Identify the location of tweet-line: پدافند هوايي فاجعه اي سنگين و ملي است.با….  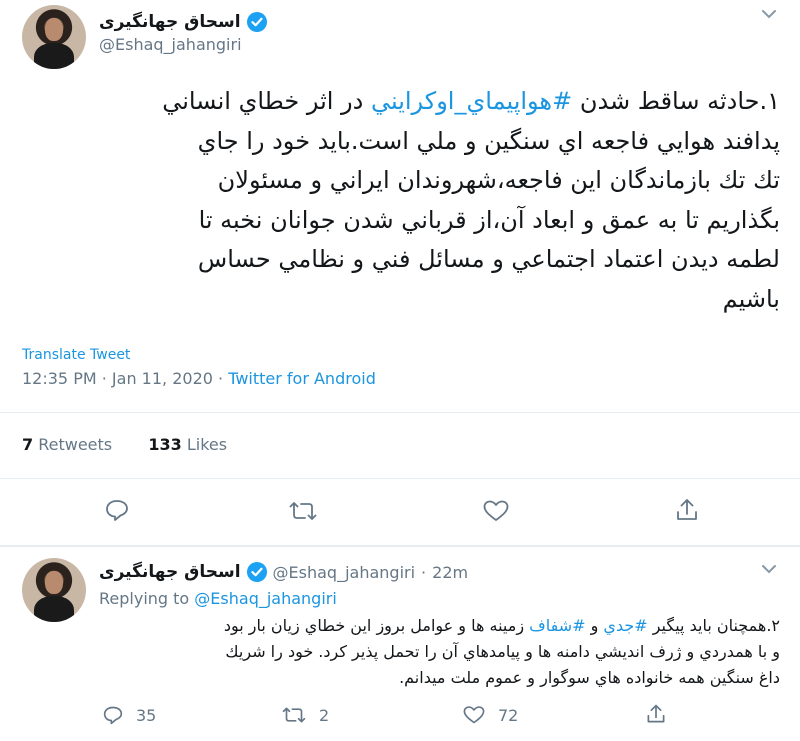
(488, 140).